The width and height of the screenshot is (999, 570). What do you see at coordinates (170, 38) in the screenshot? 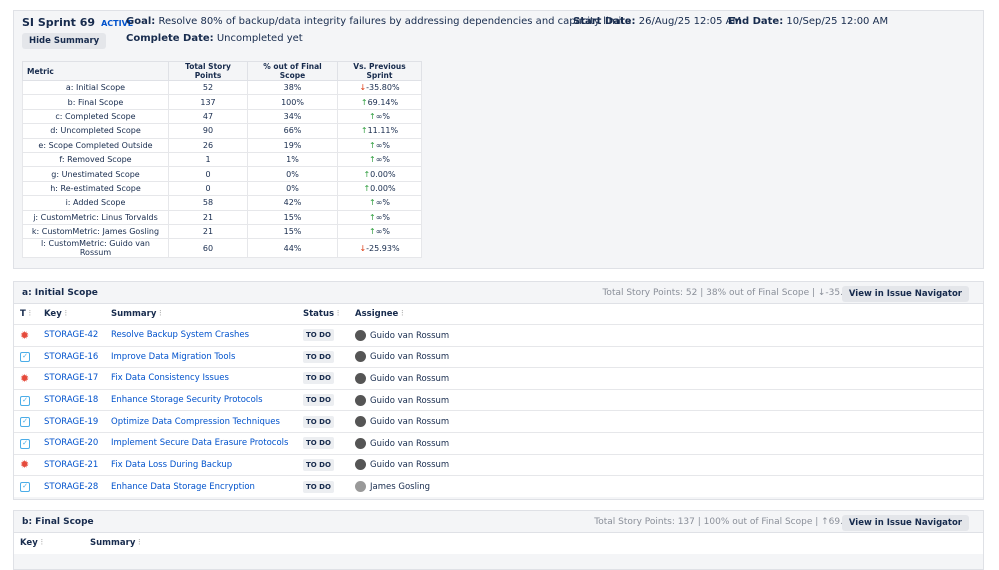
I see `complete-label: Complete Date:` at bounding box center [170, 38].